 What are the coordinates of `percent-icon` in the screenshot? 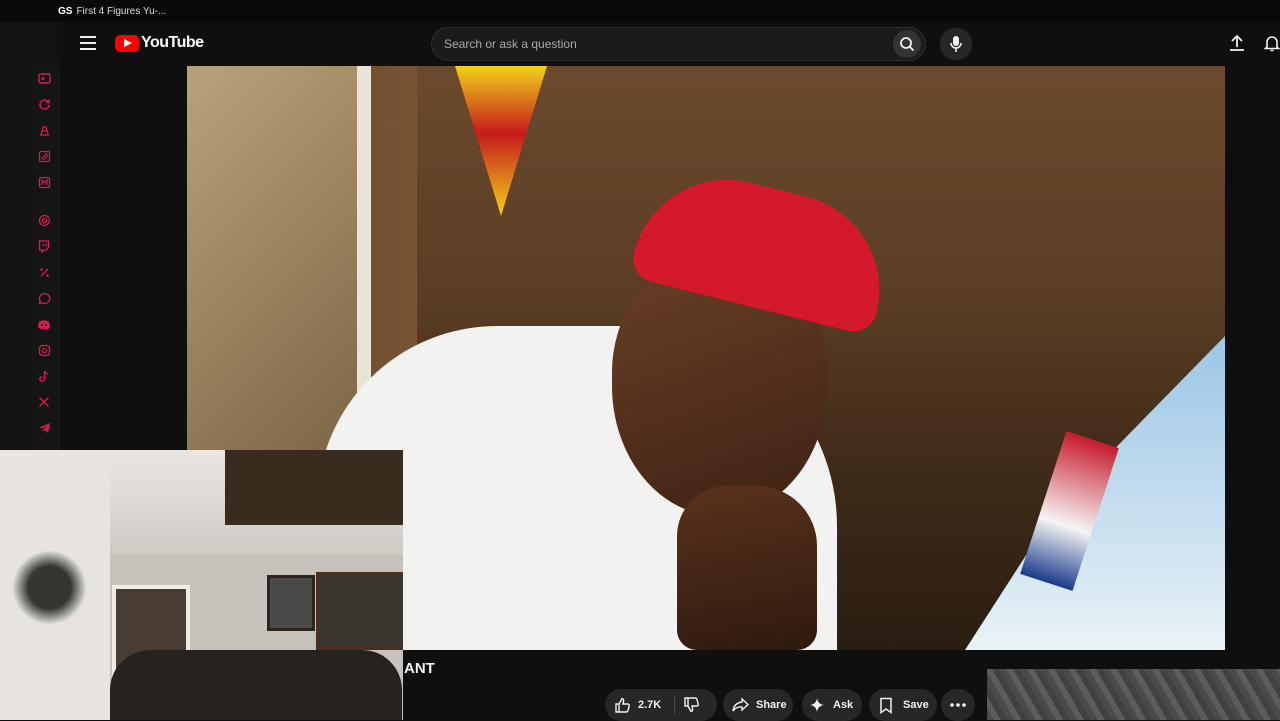 It's located at (44, 272).